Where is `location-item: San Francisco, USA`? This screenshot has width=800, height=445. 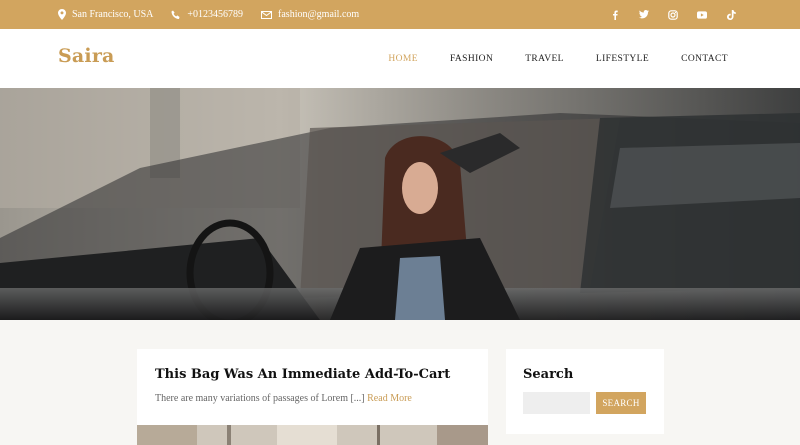
location-item: San Francisco, USA is located at coordinates (105, 14).